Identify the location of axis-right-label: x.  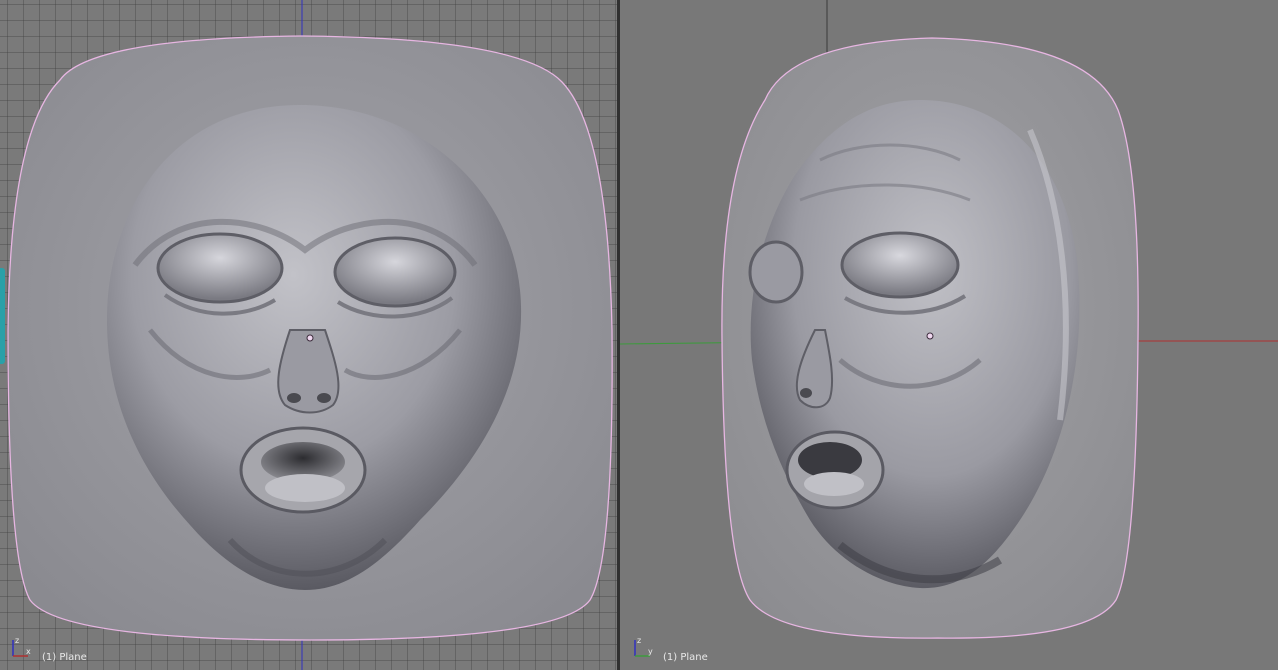
(28, 651).